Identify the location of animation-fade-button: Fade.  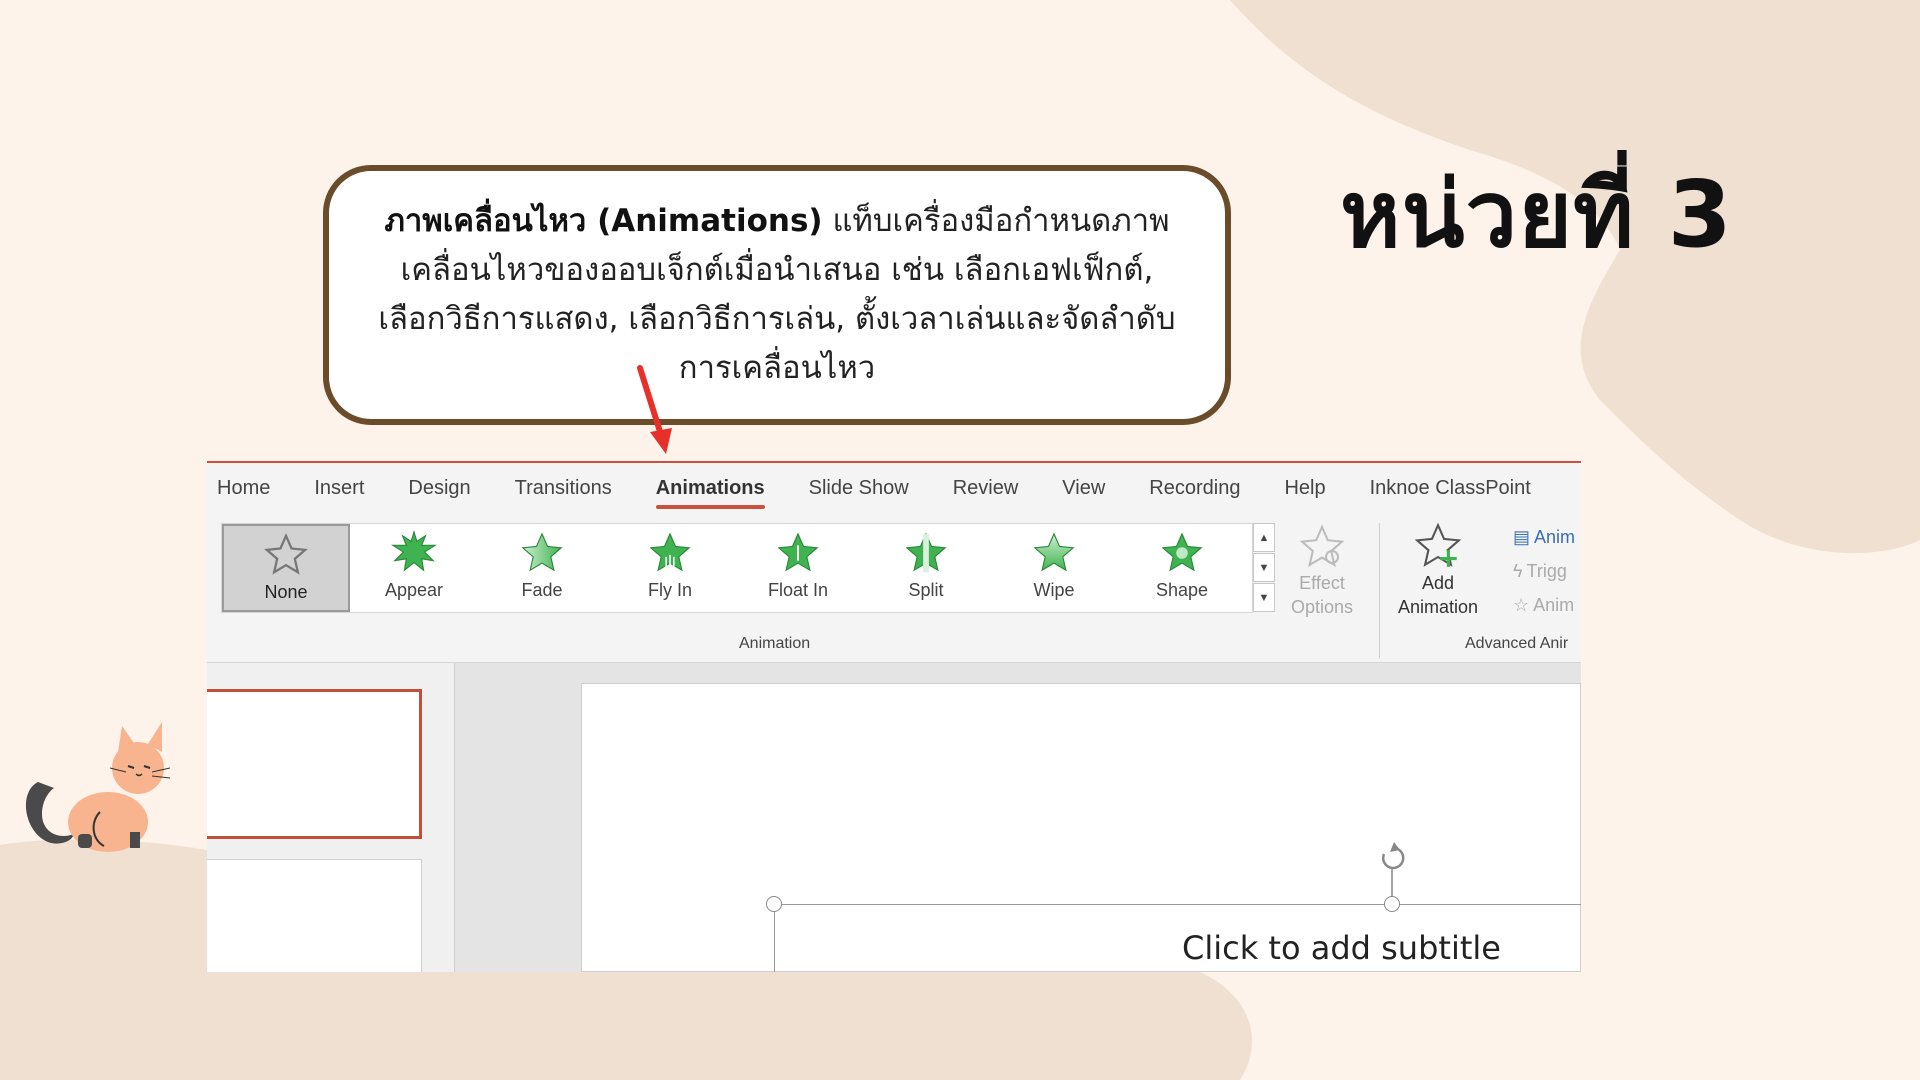
(542, 568).